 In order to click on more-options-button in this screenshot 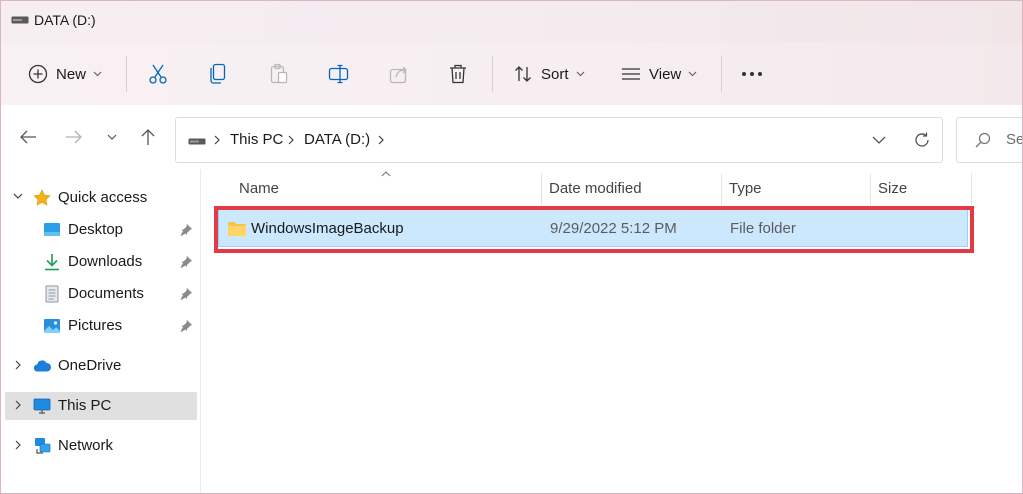, I will do `click(752, 74)`.